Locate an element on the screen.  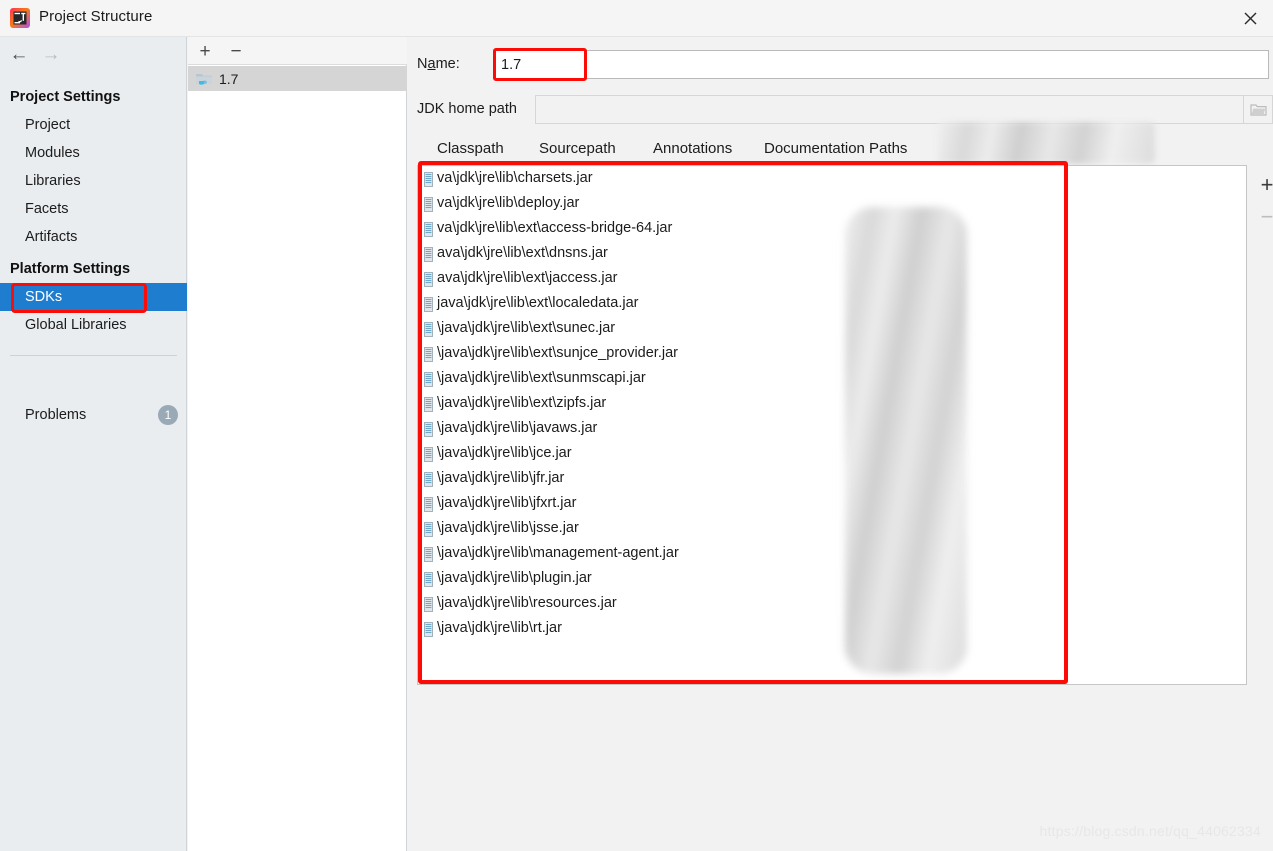
group-title-project-settings: Project Settings is located at coordinates (65, 97).